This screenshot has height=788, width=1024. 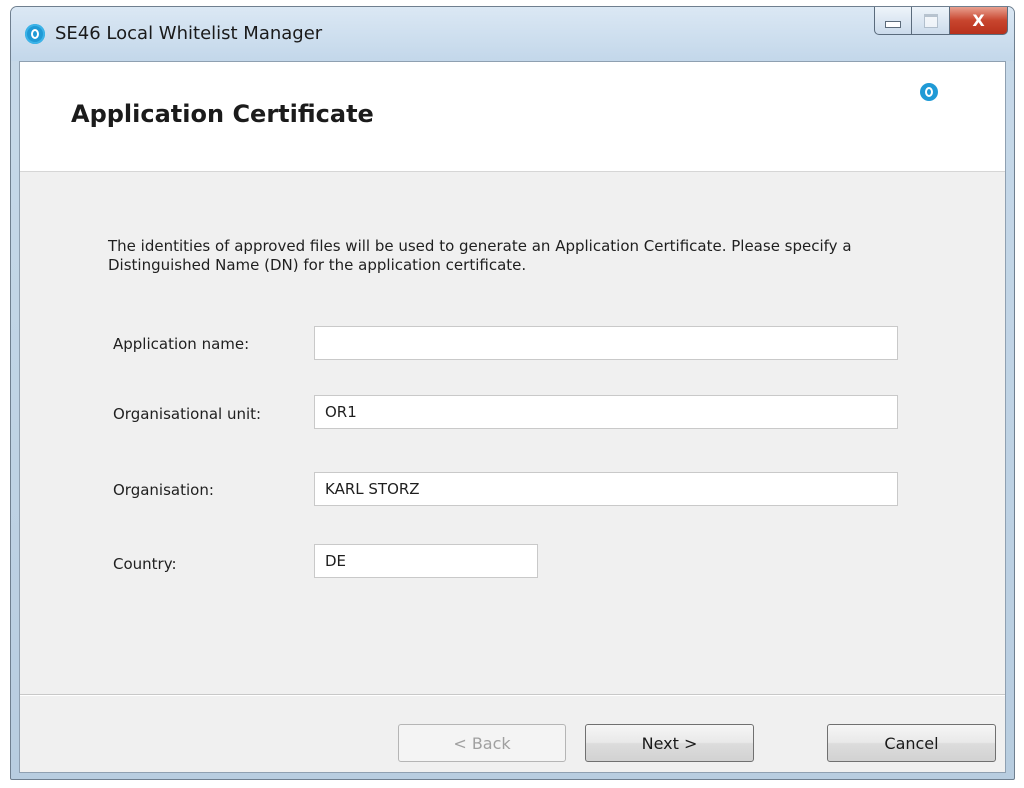 I want to click on minimize-button, so click(x=893, y=21).